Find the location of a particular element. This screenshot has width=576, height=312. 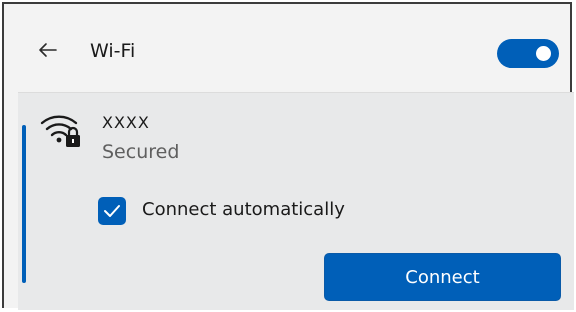

wifi-lock-icon is located at coordinates (60, 131).